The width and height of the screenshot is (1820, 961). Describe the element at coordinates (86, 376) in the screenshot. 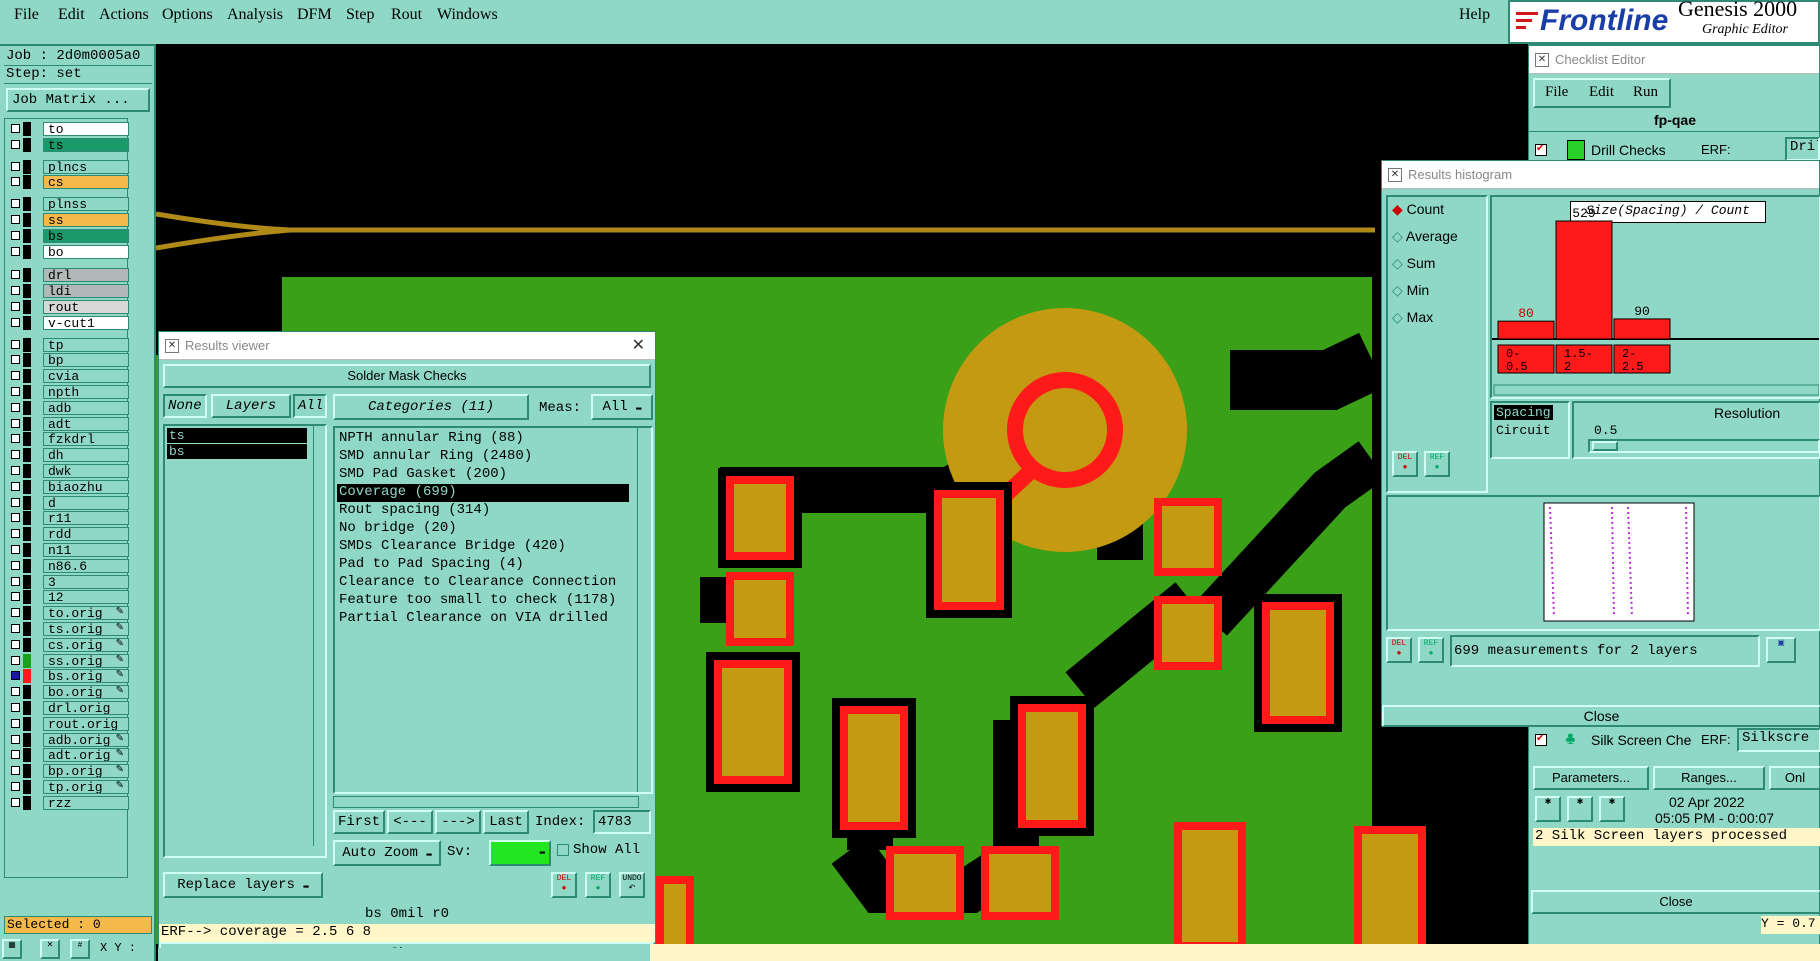

I see `layer-name: cvia` at that location.